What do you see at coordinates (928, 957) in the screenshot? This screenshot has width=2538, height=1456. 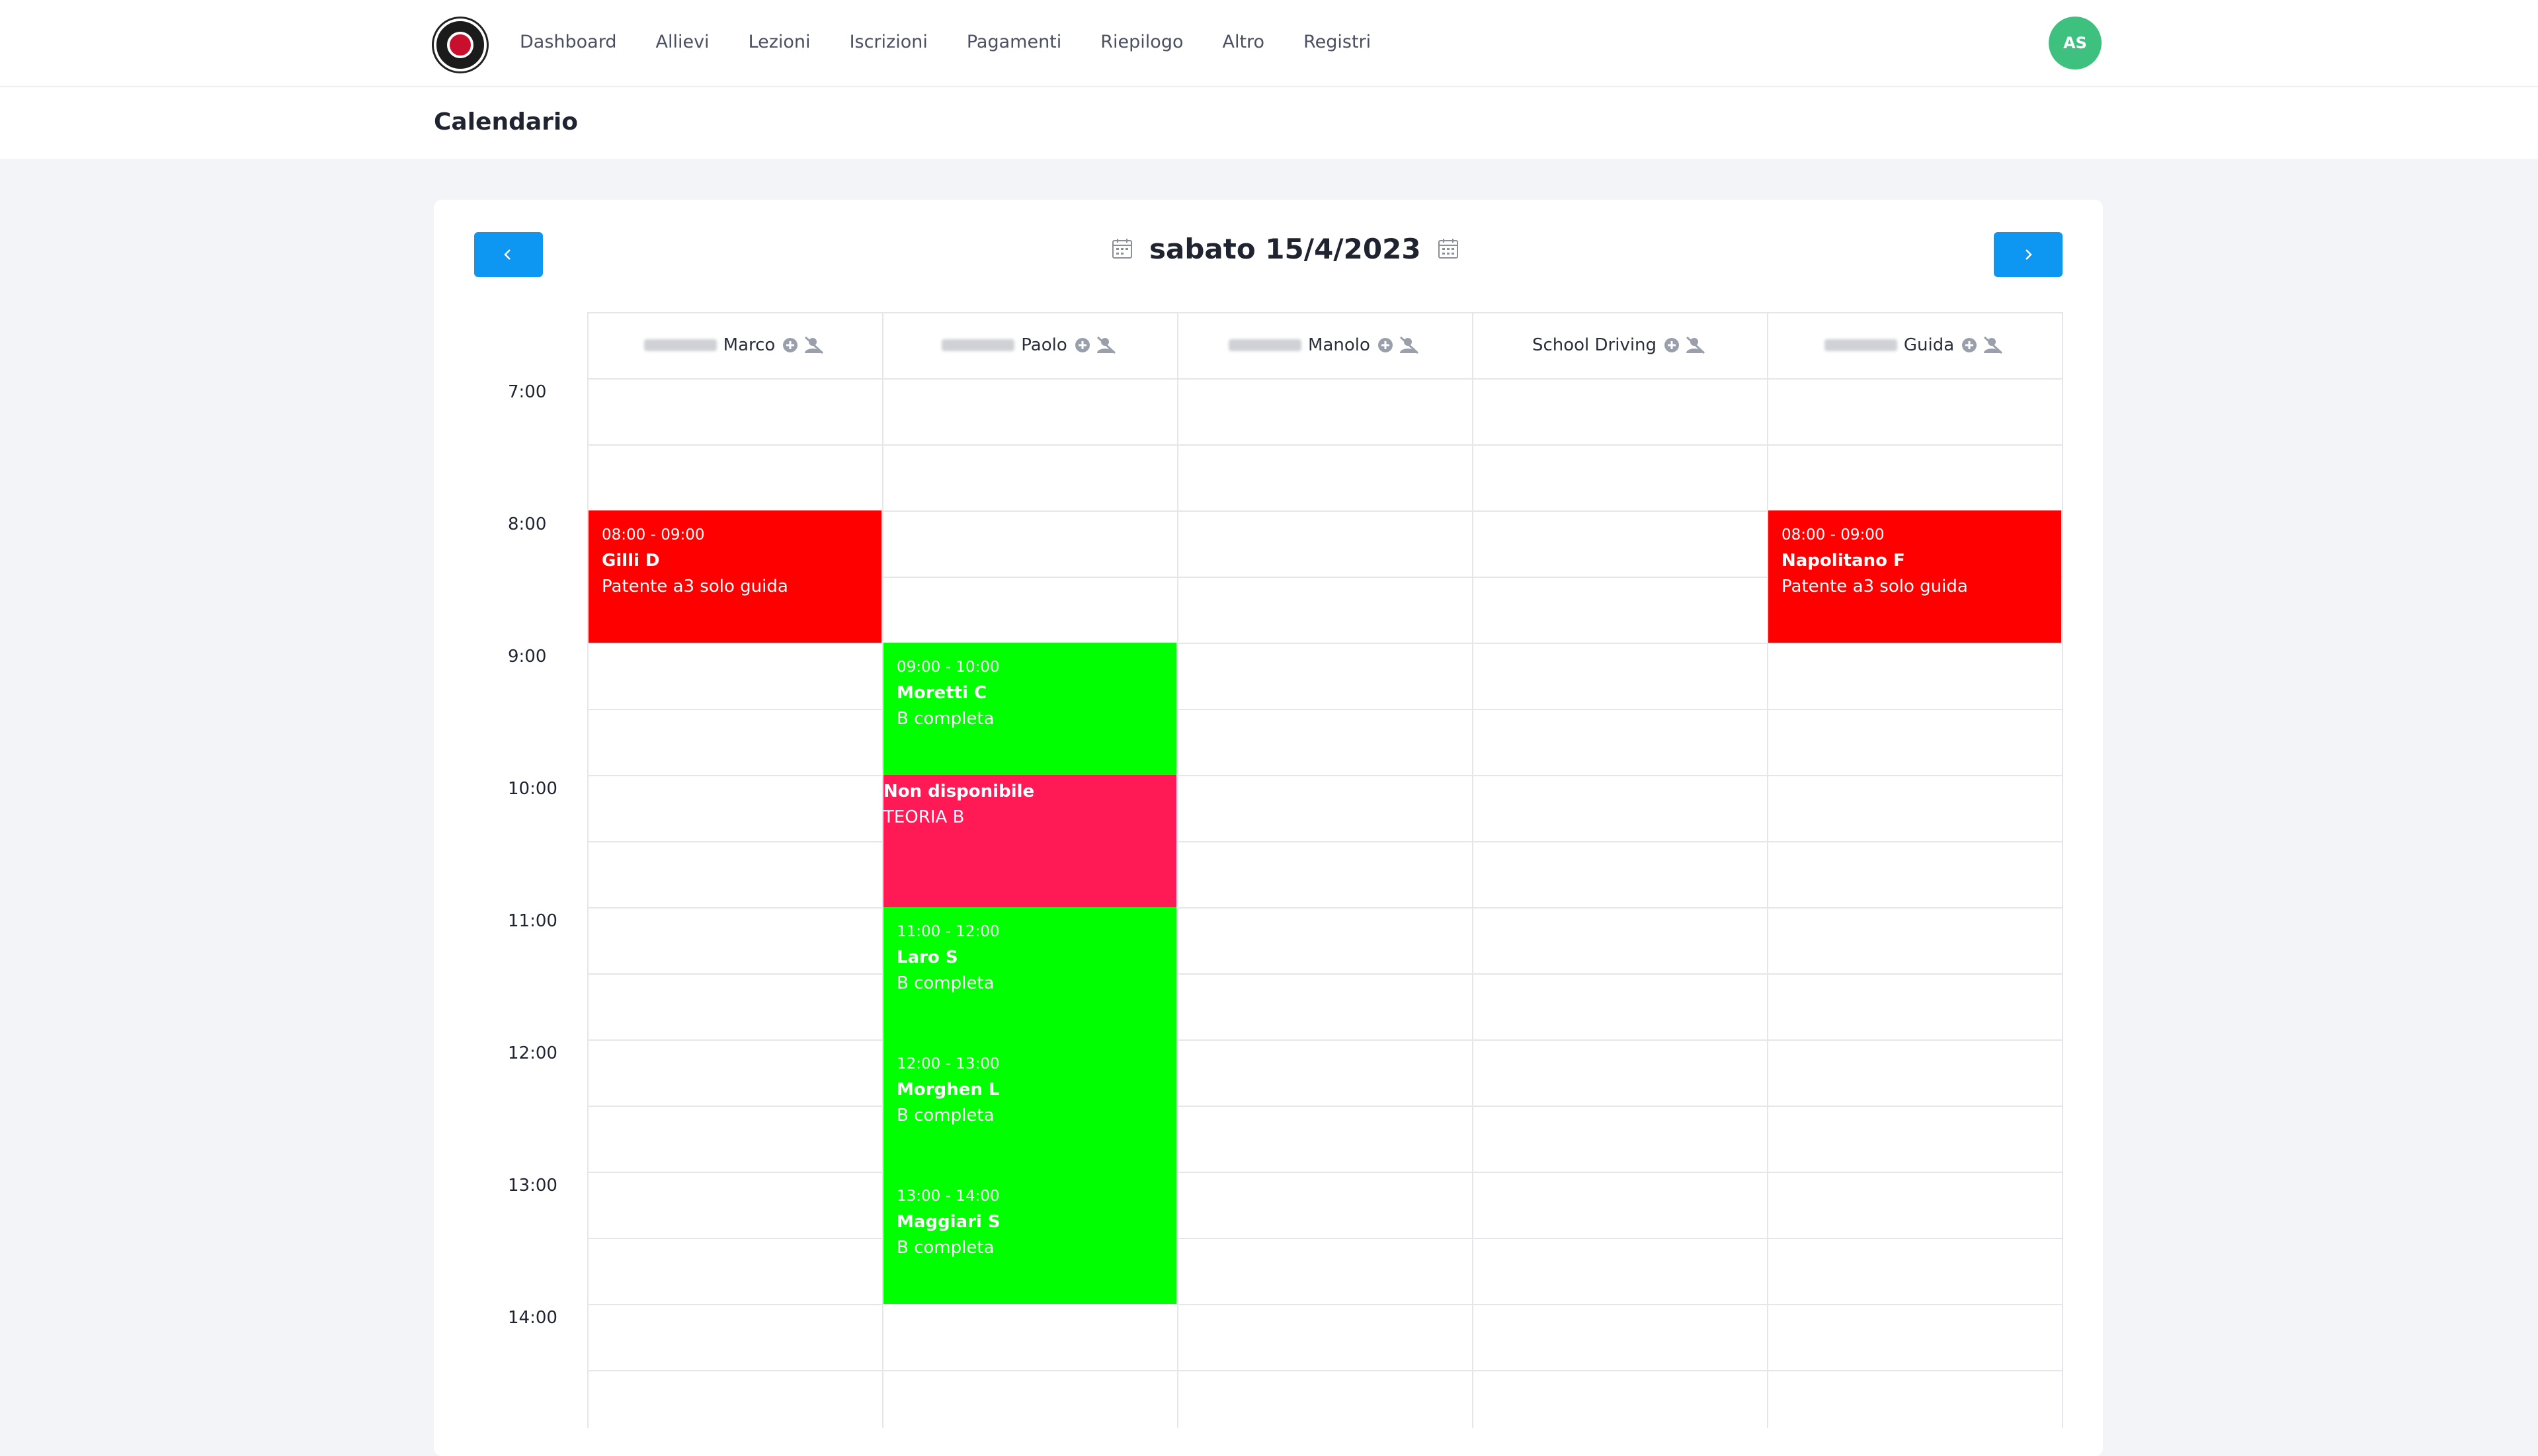 I see `event-student: Laro S` at bounding box center [928, 957].